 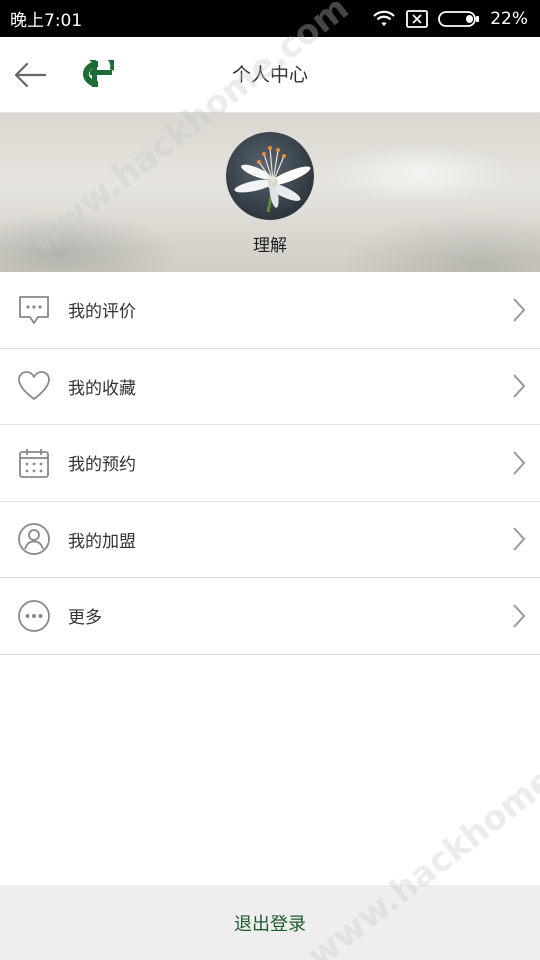 What do you see at coordinates (509, 18) in the screenshot?
I see `battery-percent: 22%` at bounding box center [509, 18].